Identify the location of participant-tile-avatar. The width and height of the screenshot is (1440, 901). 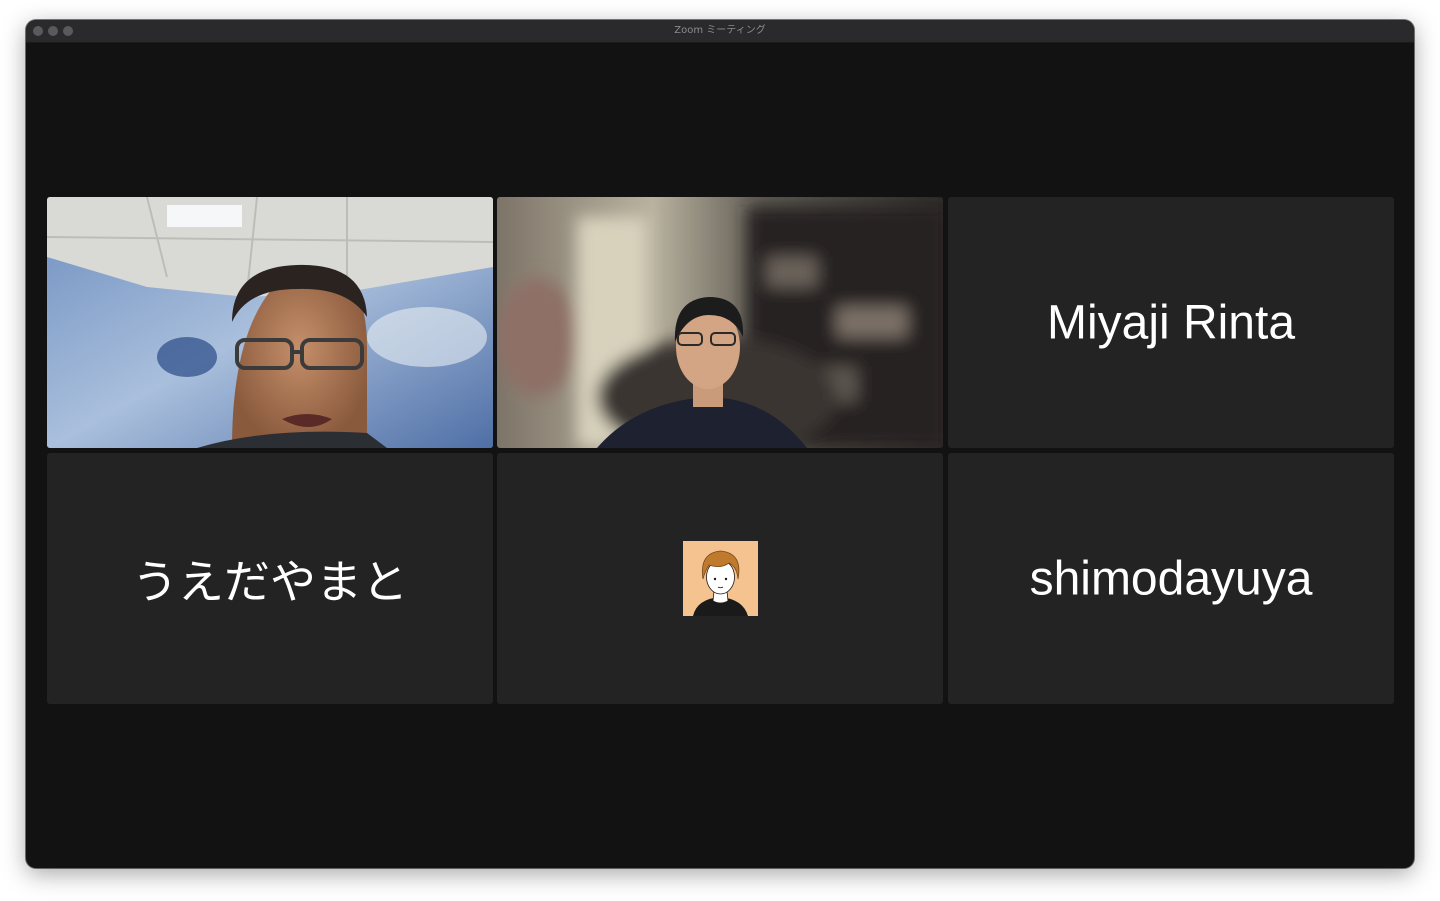
(720, 578).